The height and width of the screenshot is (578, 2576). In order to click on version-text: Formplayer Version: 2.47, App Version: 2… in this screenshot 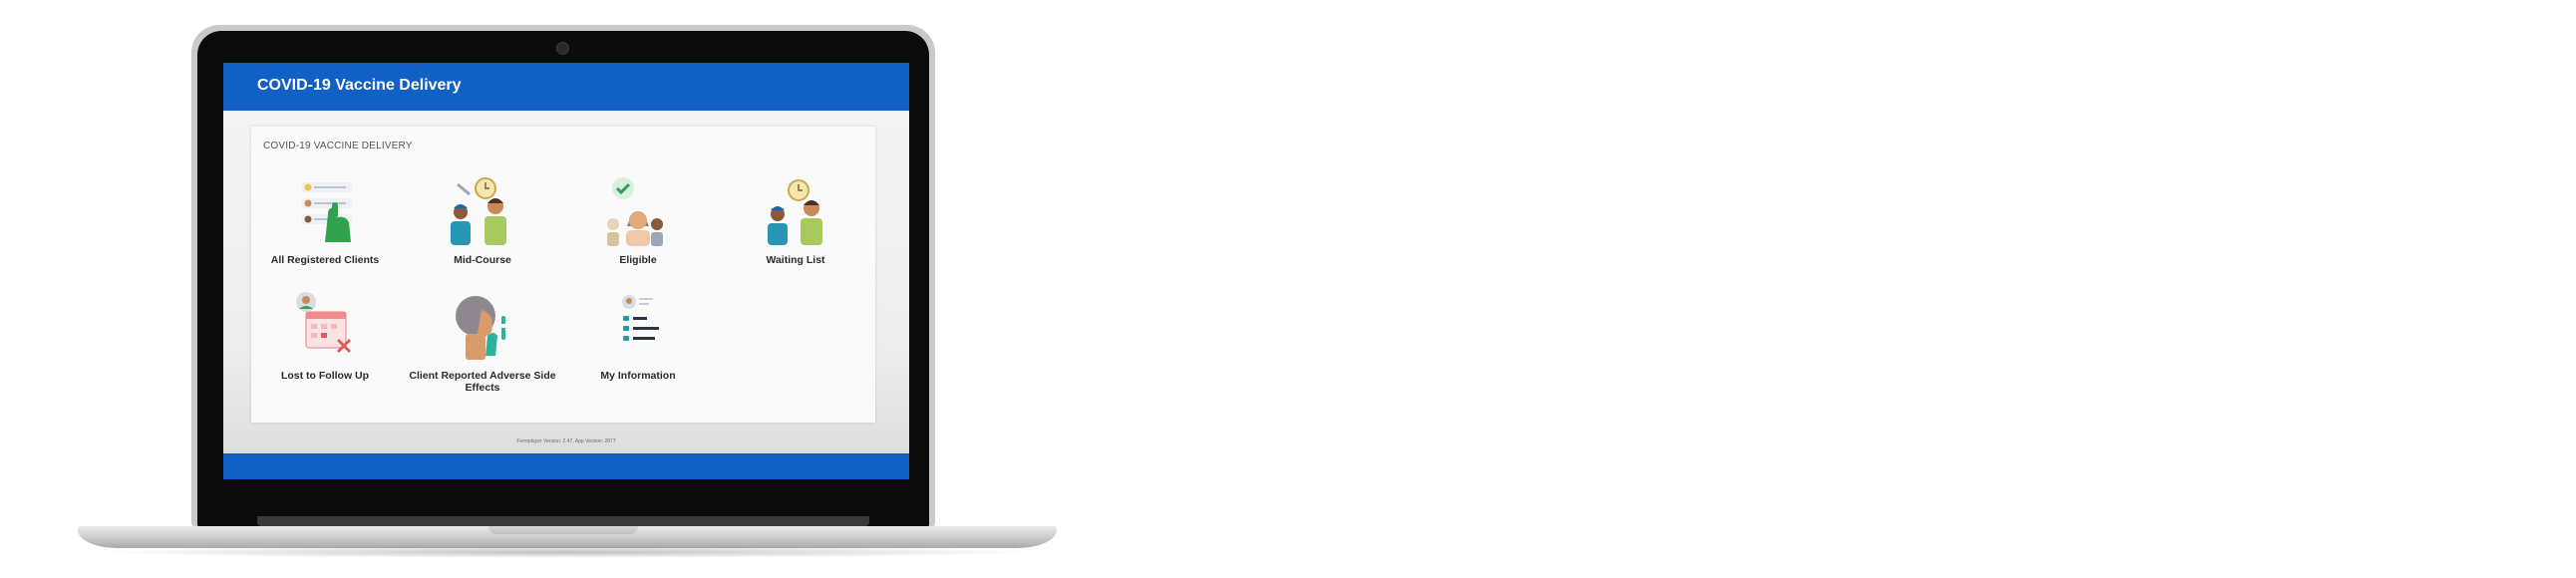, I will do `click(566, 441)`.